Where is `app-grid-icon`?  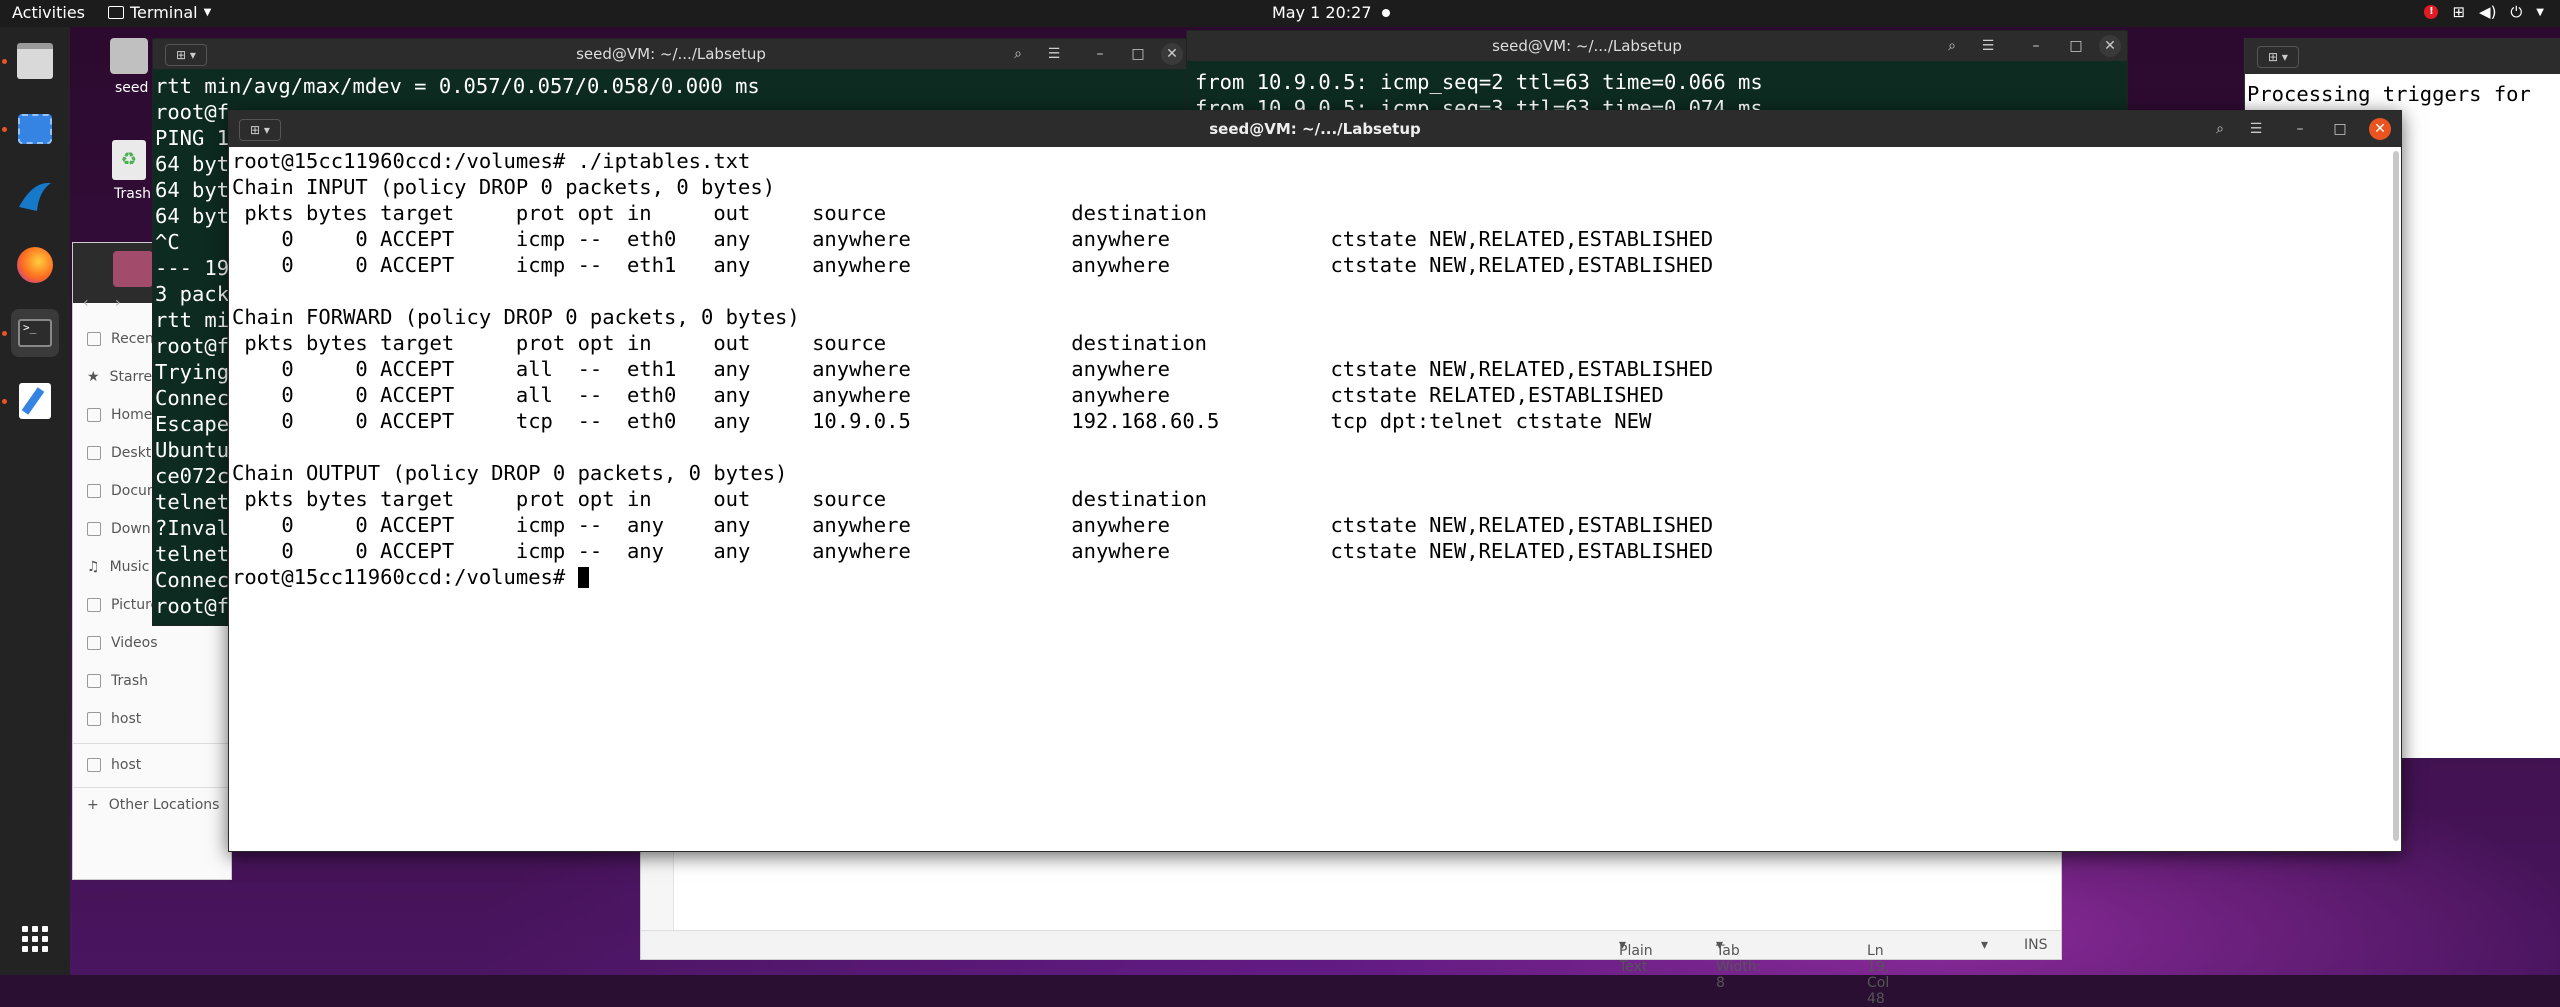
app-grid-icon is located at coordinates (35, 939).